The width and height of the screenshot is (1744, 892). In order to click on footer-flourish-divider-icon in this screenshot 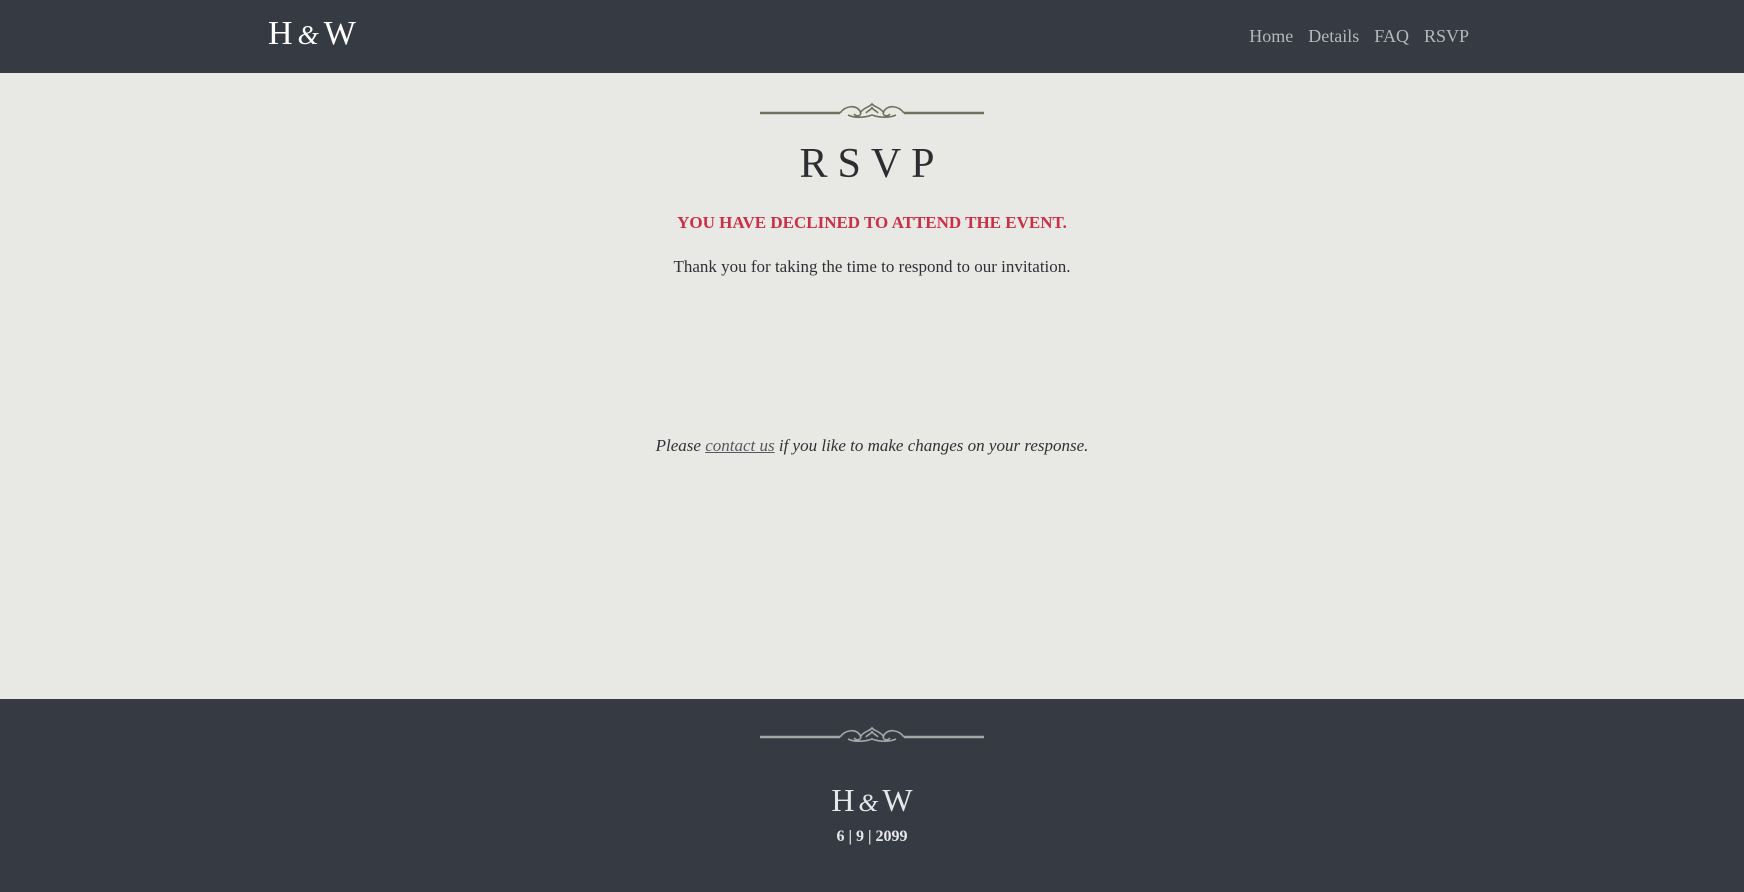, I will do `click(872, 734)`.